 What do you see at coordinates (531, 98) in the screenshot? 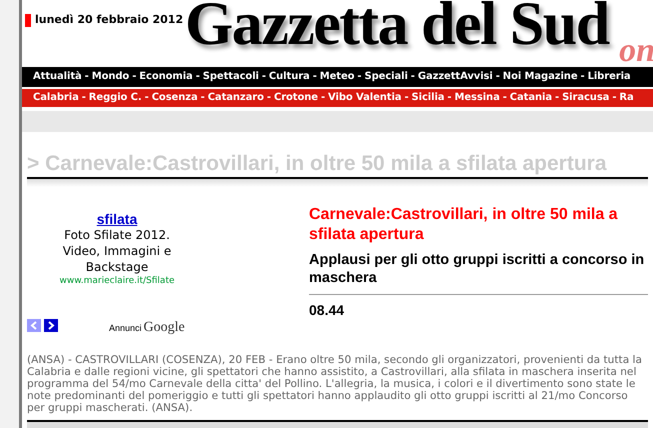
I see `nav-link: Catania` at bounding box center [531, 98].